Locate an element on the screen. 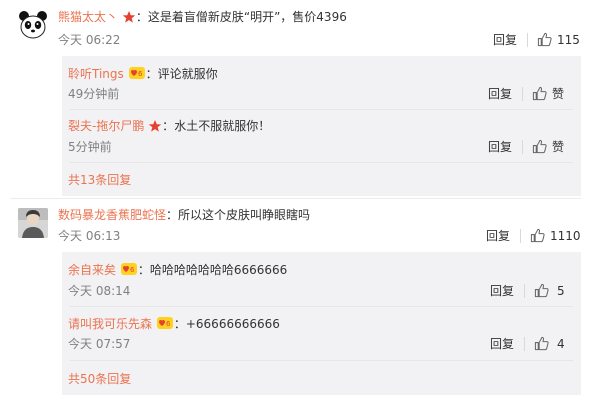 The height and width of the screenshot is (400, 591). like-count: 1110 is located at coordinates (565, 236).